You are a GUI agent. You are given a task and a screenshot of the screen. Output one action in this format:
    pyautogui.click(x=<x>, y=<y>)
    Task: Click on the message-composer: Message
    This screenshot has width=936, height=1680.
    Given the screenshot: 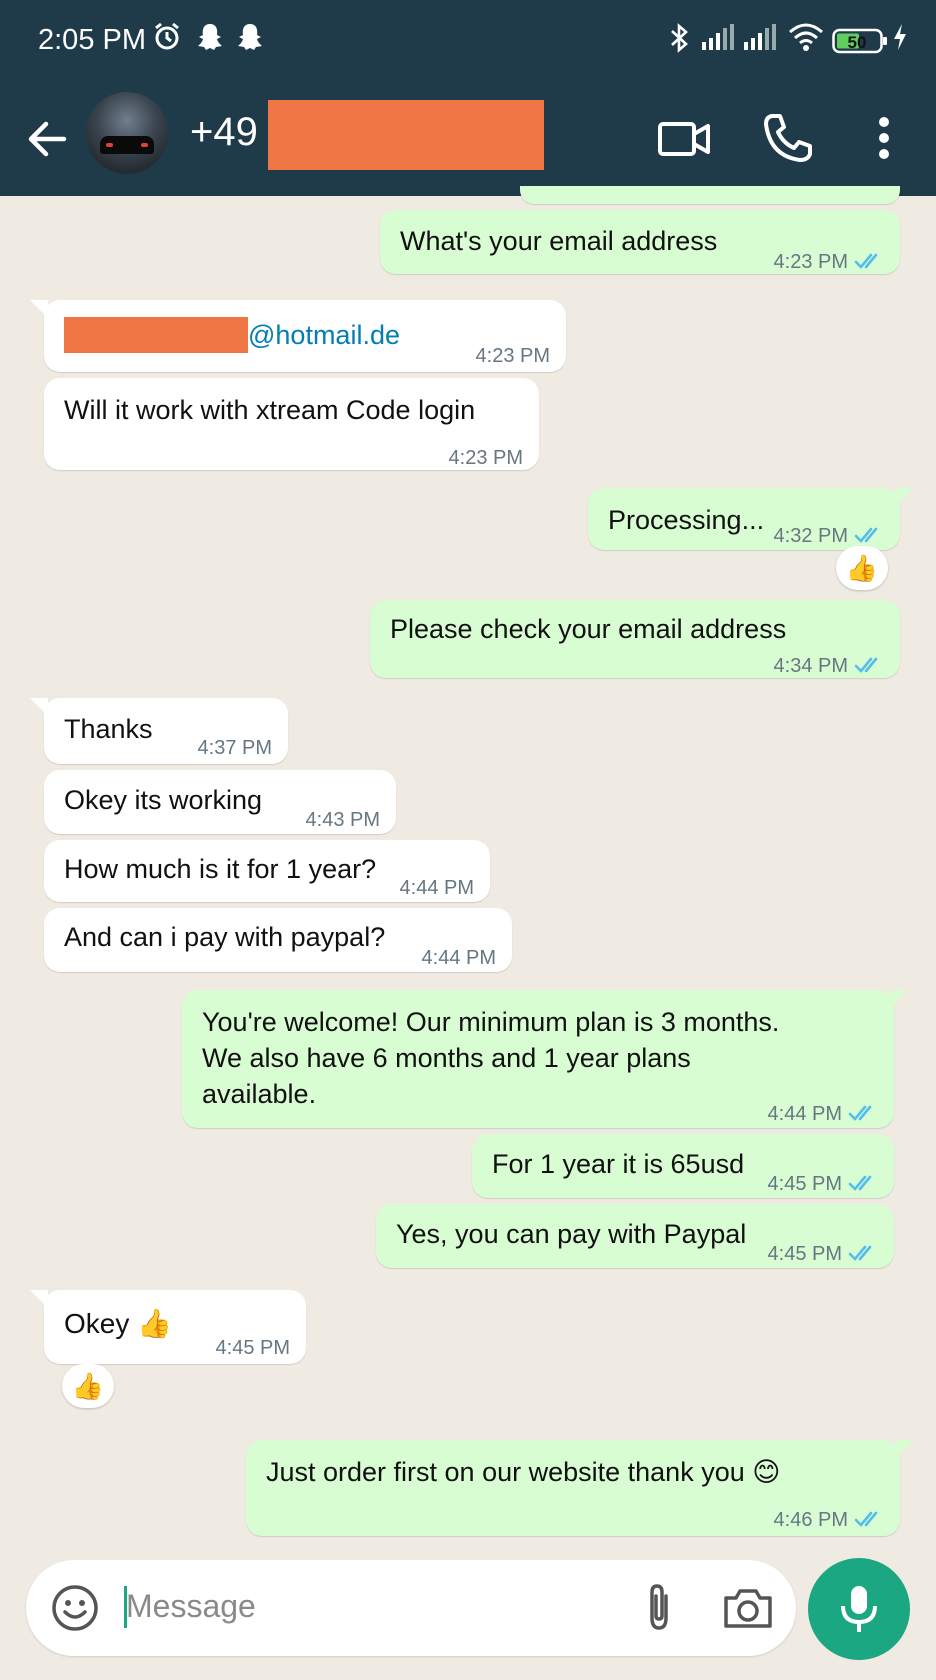 What is the action you would take?
    pyautogui.click(x=411, y=1608)
    